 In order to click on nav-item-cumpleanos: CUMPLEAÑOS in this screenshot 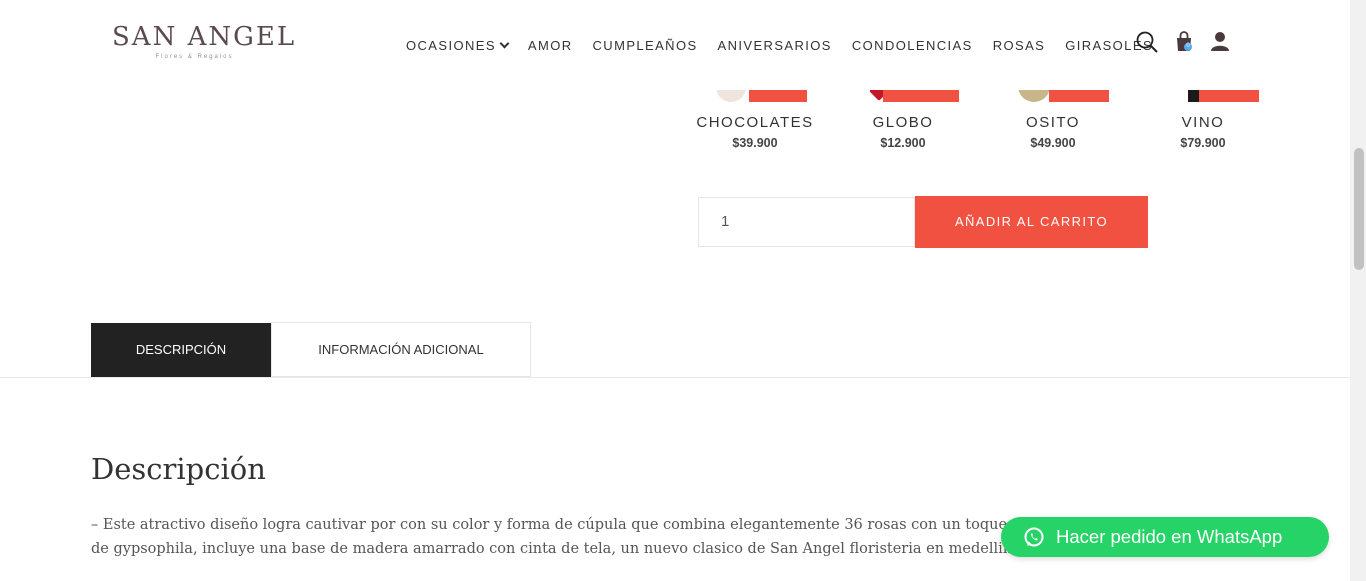, I will do `click(645, 45)`.